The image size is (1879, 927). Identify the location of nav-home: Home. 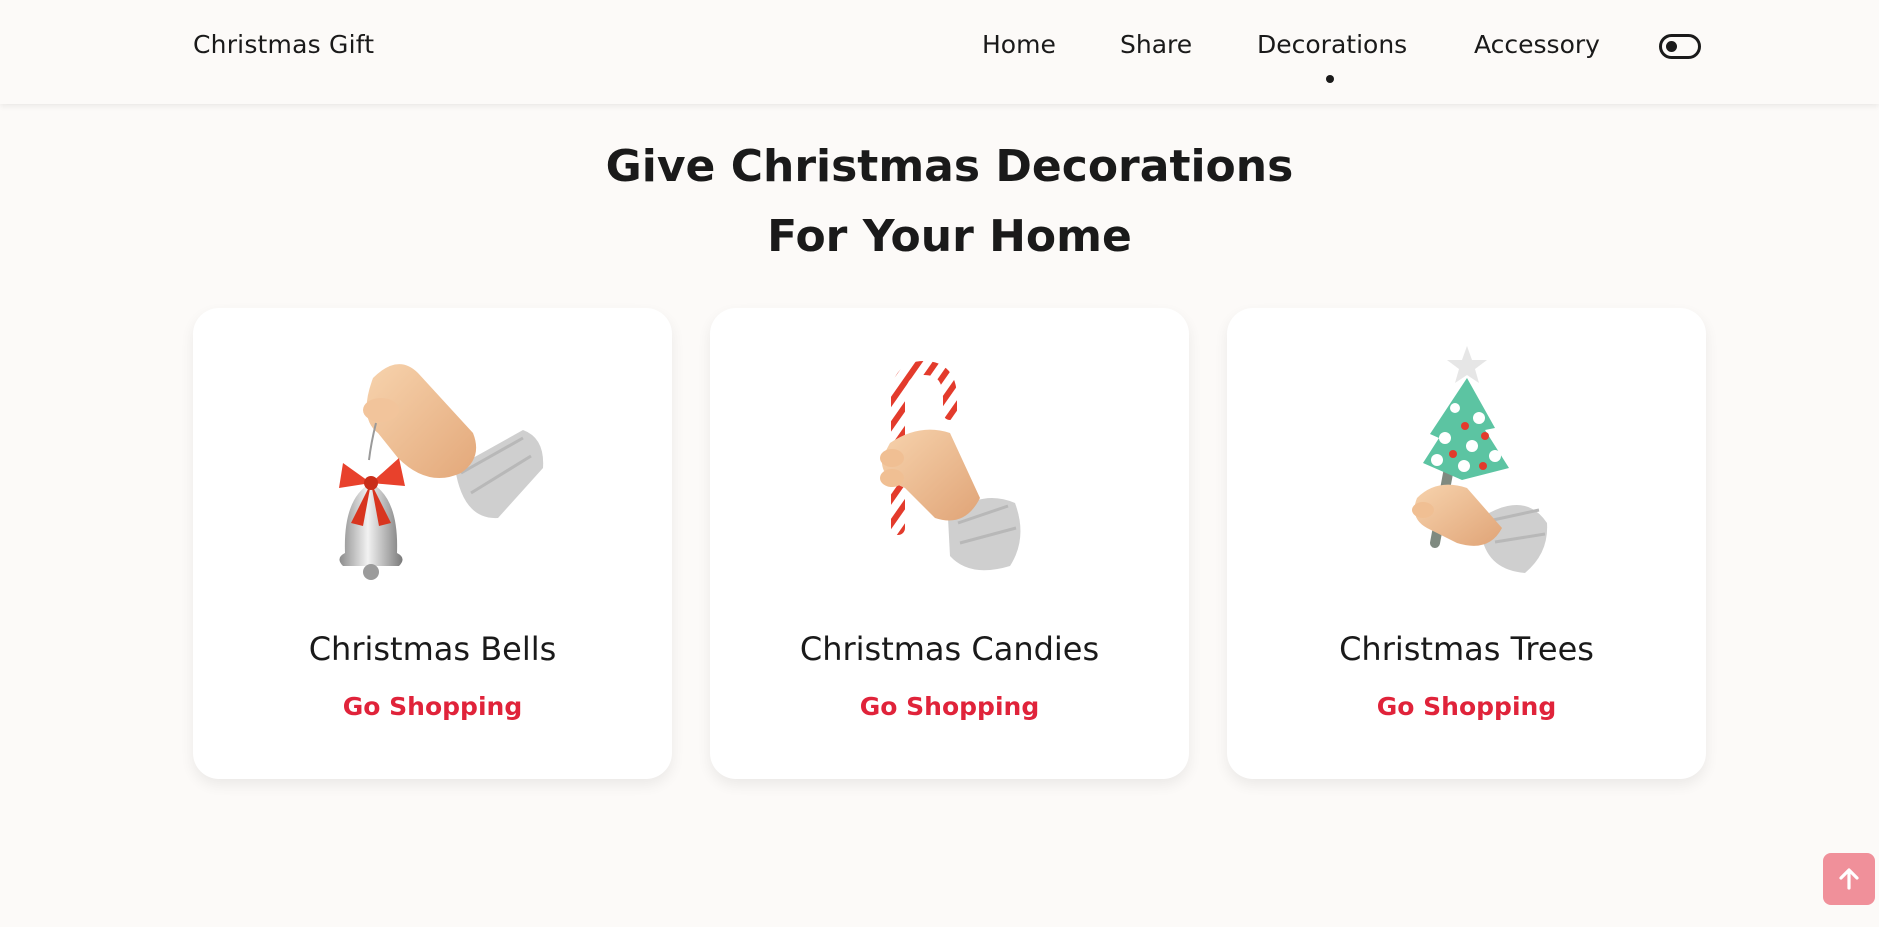
(1019, 44).